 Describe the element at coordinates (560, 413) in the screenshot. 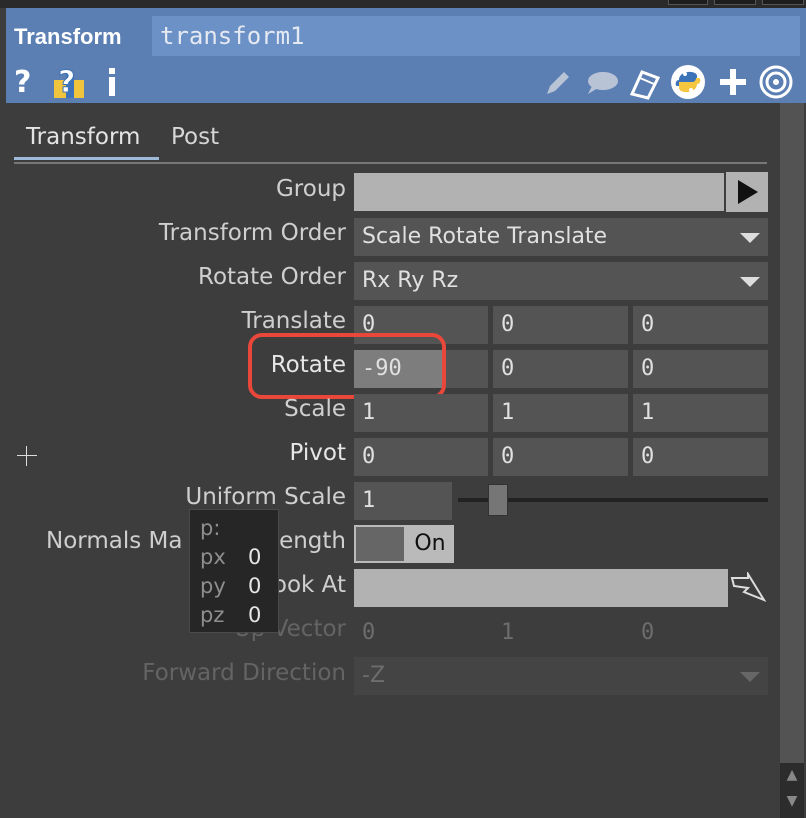

I see `scale-y-field: 1` at that location.